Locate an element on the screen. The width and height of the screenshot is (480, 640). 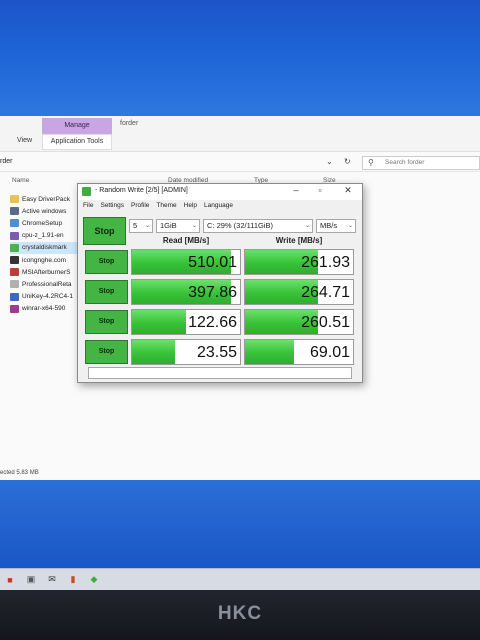
tab-application-tools: Application Tools is located at coordinates (77, 142).